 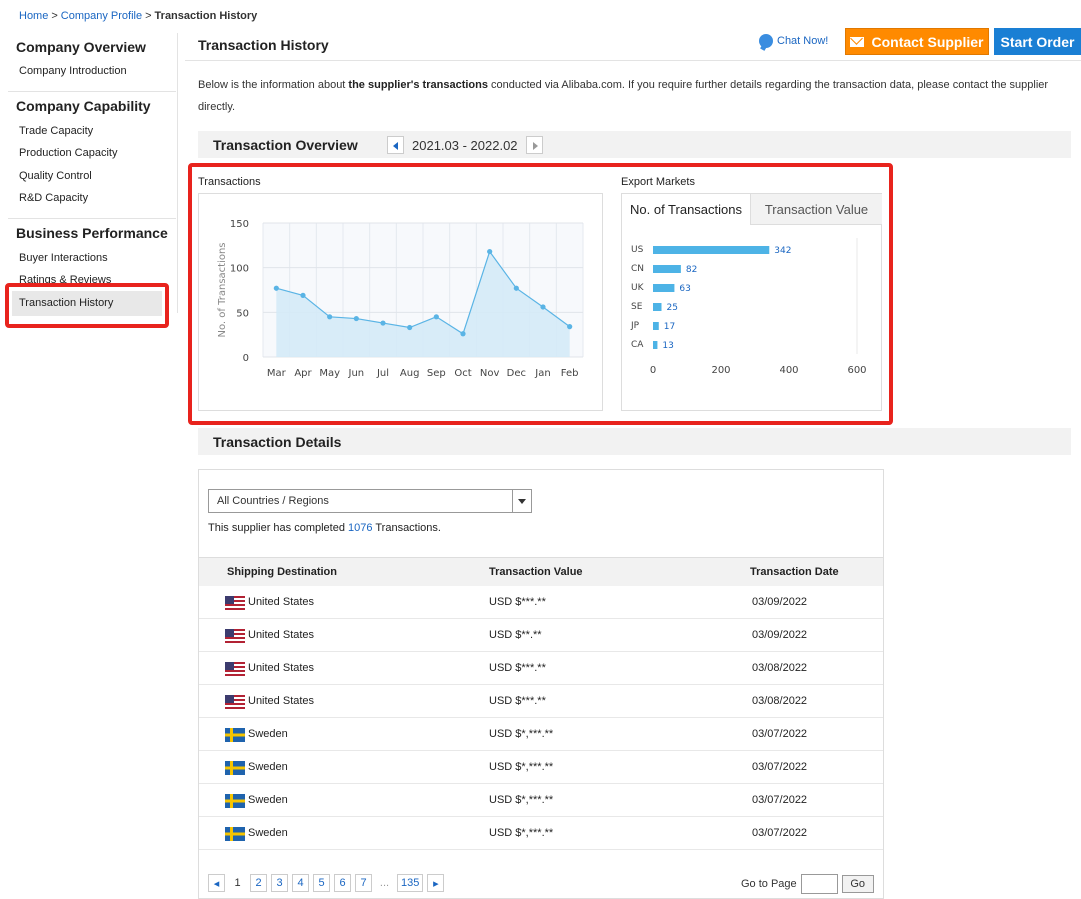 I want to click on row-country: Sweden, so click(x=268, y=767).